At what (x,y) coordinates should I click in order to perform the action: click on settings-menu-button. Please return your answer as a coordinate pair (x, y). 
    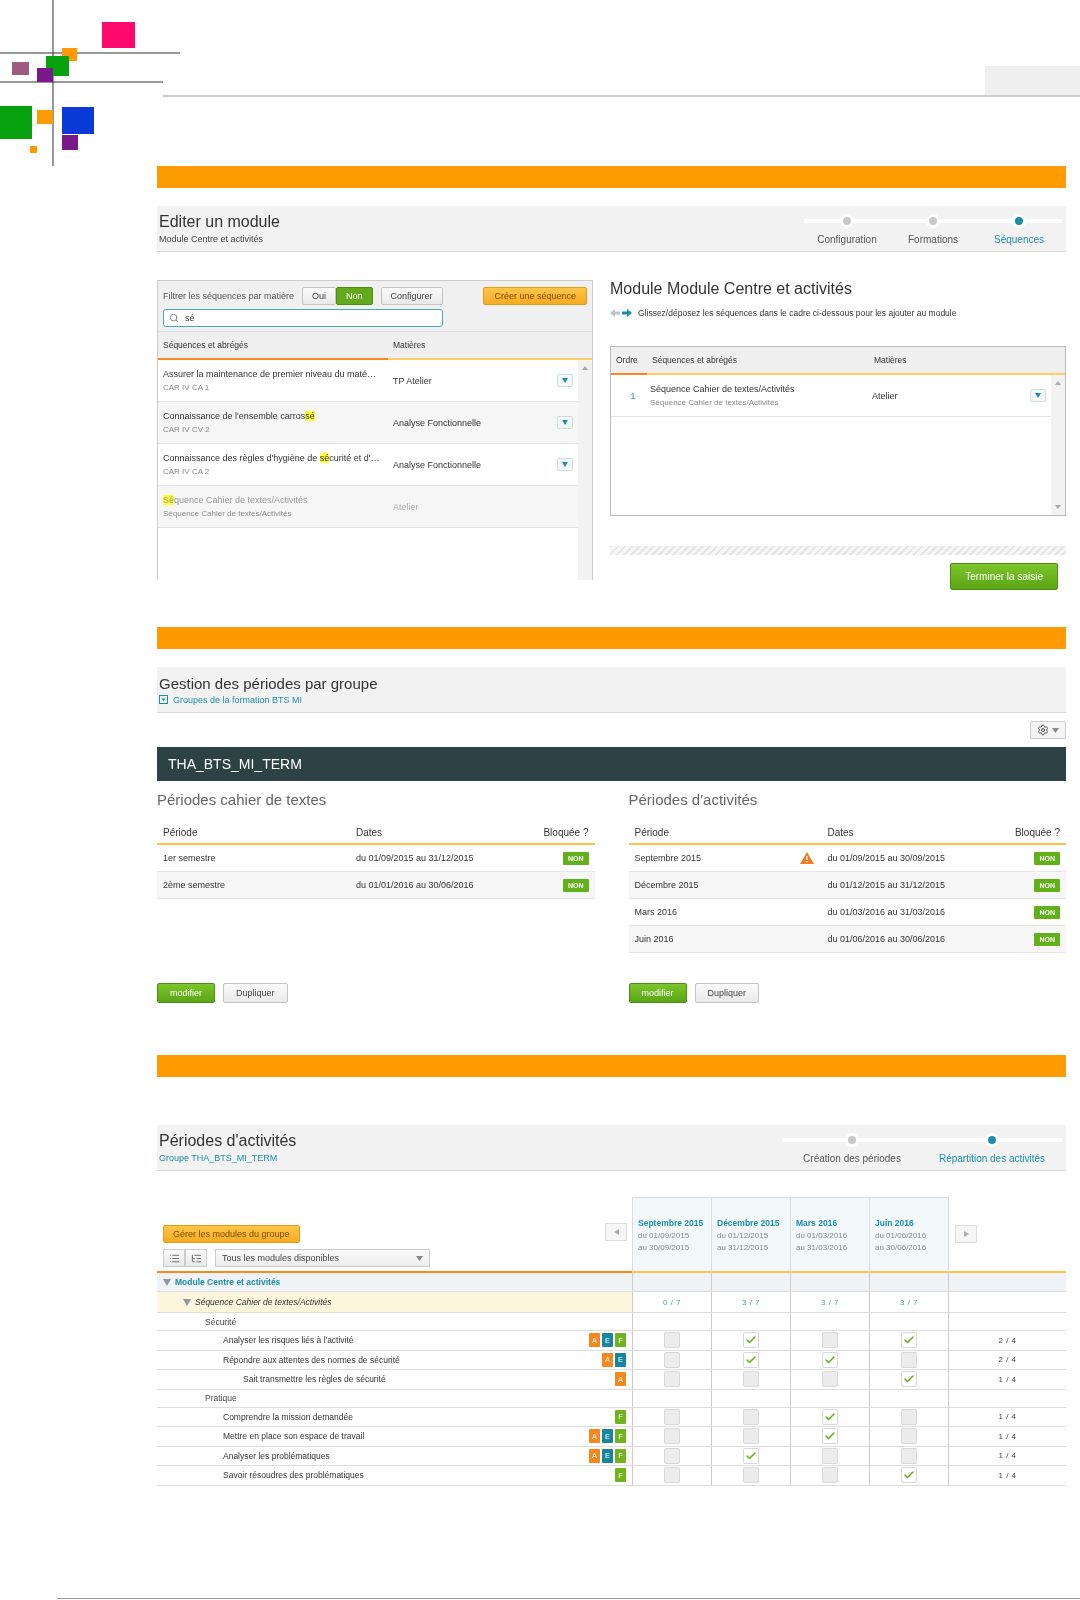
    Looking at the image, I should click on (1048, 730).